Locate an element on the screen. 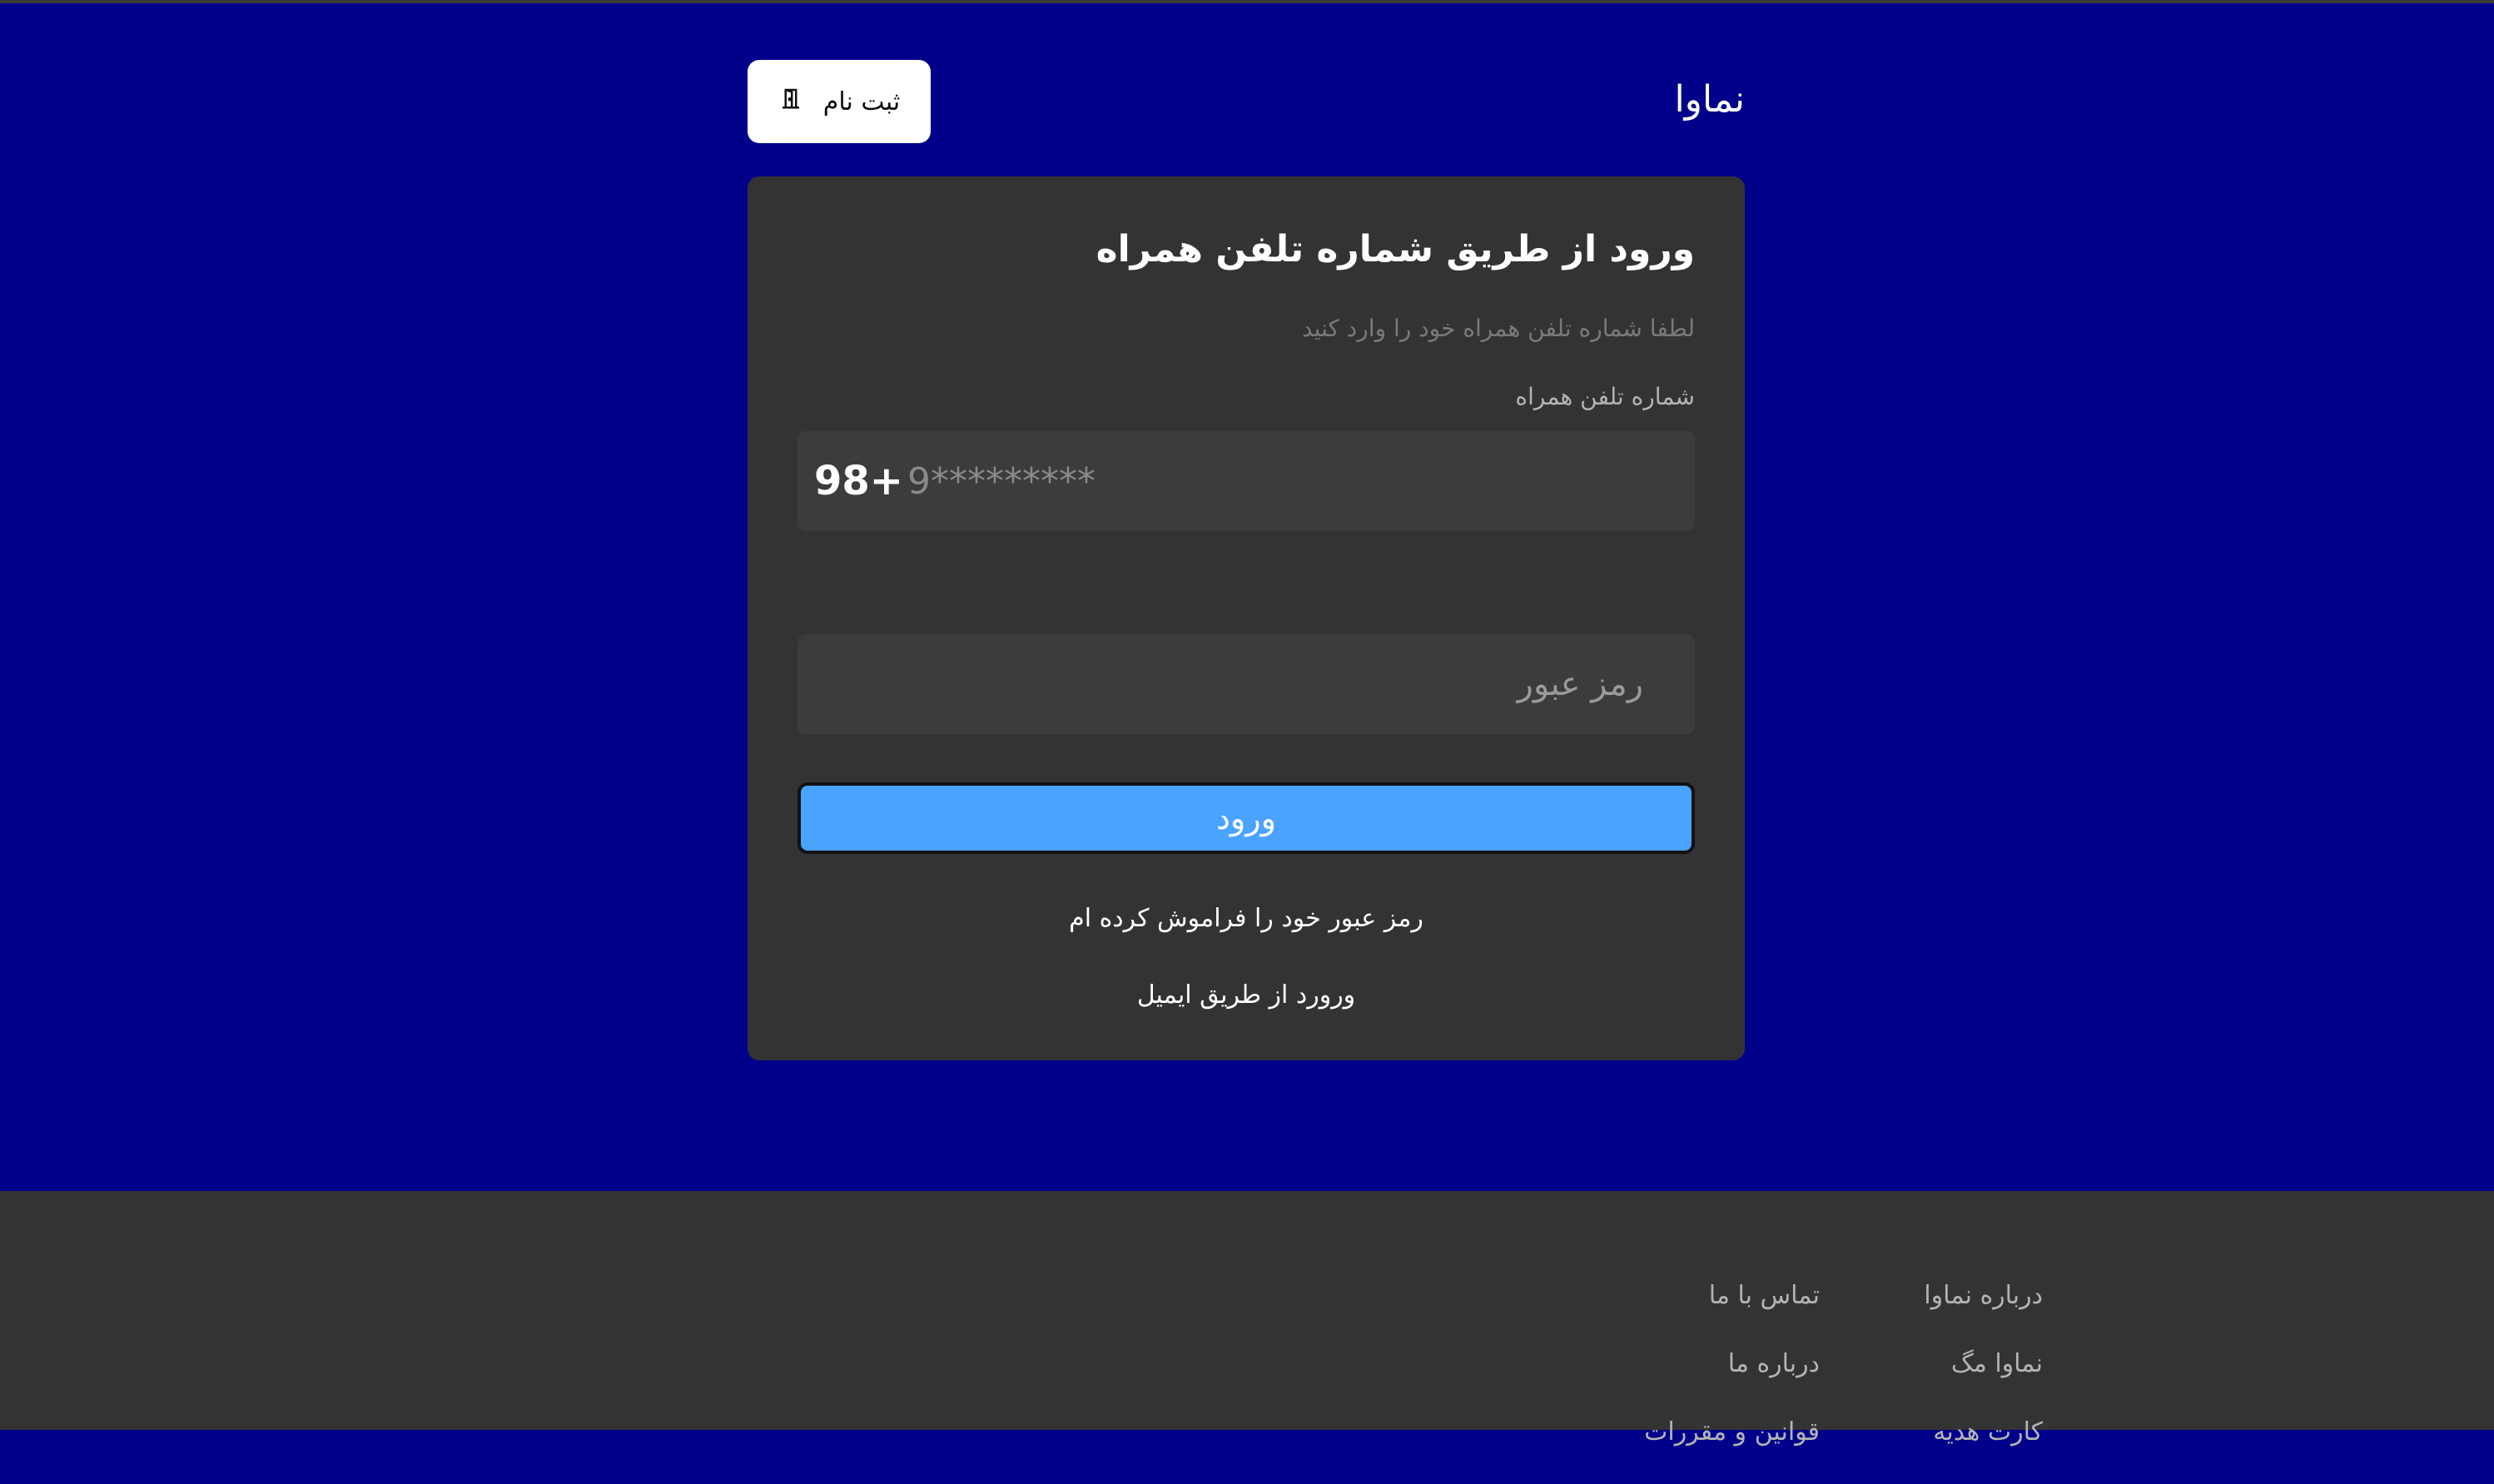  login-button: ورود is located at coordinates (1246, 818).